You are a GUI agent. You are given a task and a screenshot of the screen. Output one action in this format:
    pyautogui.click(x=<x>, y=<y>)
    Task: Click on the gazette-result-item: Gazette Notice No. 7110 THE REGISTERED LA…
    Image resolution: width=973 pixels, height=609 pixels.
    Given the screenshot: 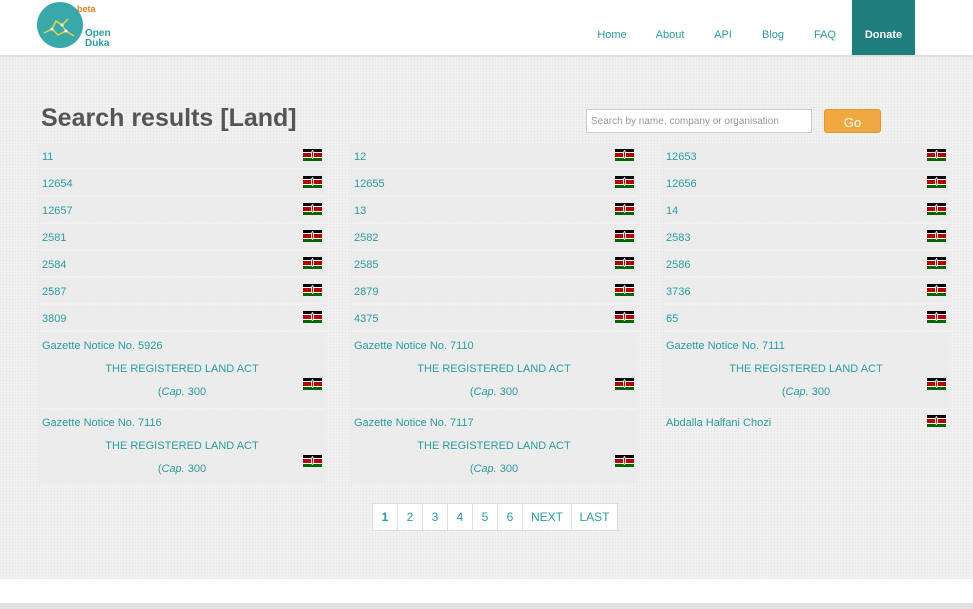 What is the action you would take?
    pyautogui.click(x=494, y=370)
    